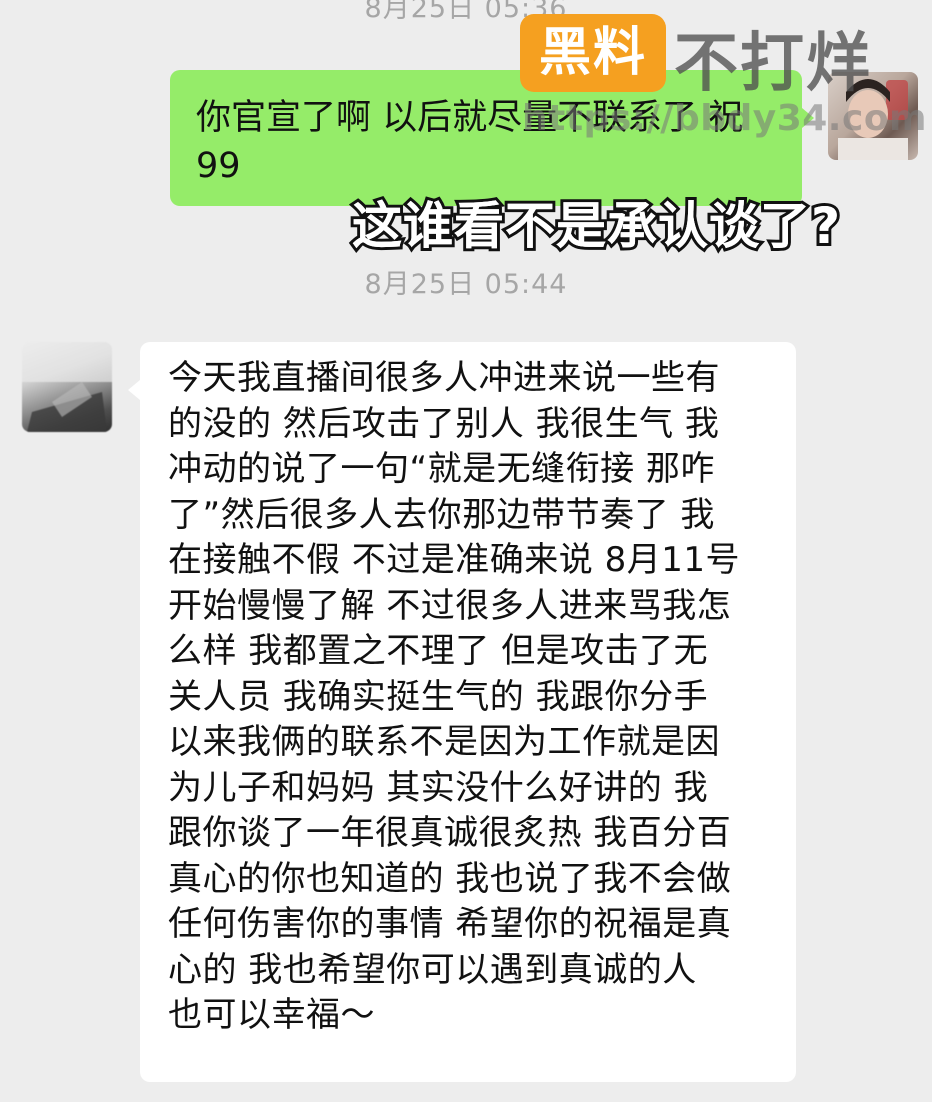  What do you see at coordinates (441, 469) in the screenshot?
I see `received-message-line: 冲动的说了一句“就是无缝衔接 那咋` at bounding box center [441, 469].